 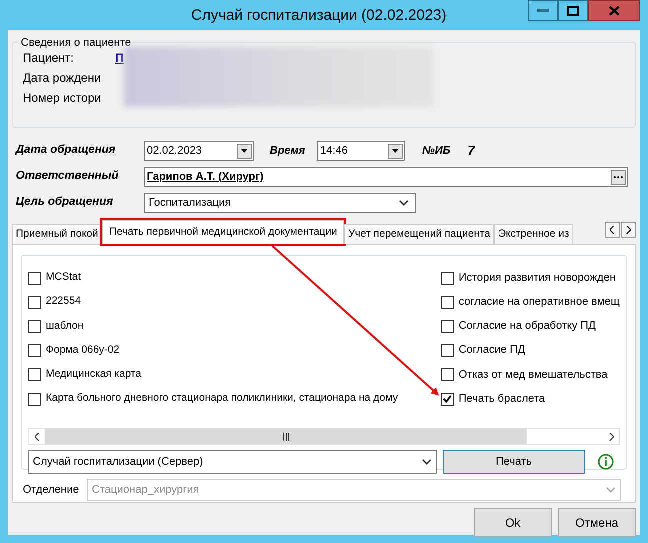 I want to click on checkbox-label: История развития новорожден, so click(x=537, y=278).